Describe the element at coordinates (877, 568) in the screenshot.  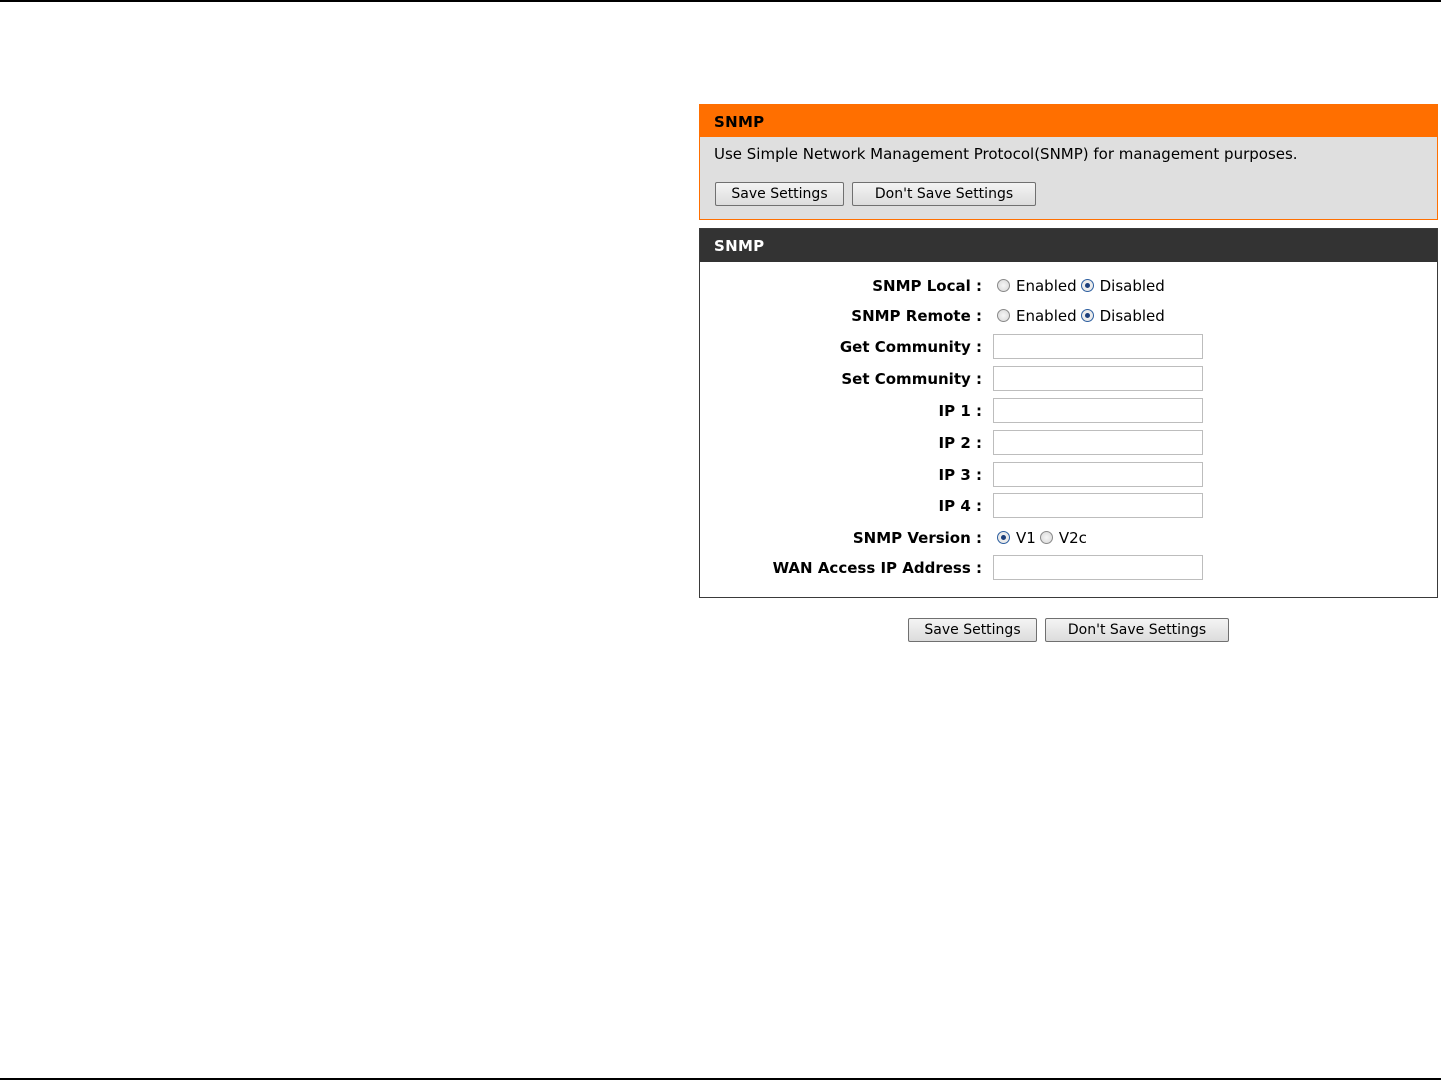
I see `wan-access-ip-label: WAN Access IP Address :` at that location.